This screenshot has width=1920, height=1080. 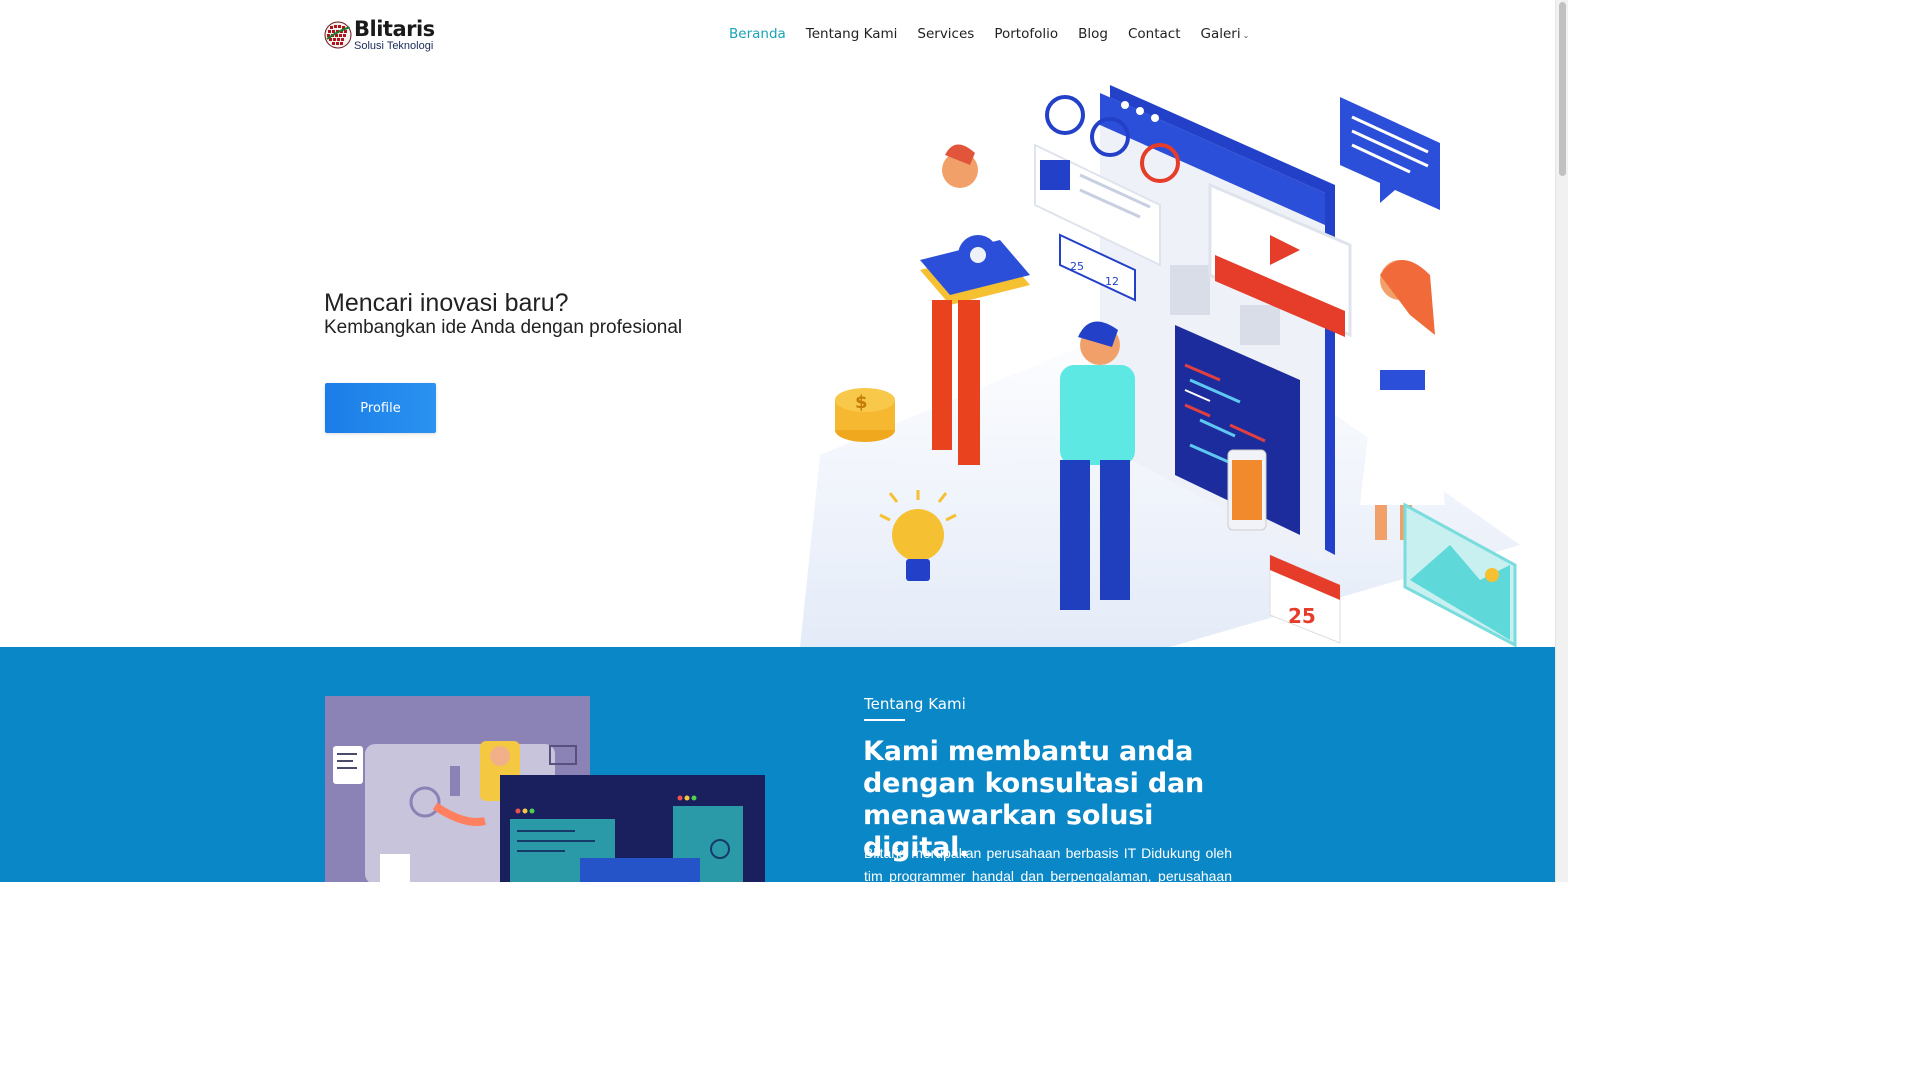 I want to click on nav-item-tentang-kami: Tentang Kami, so click(x=852, y=34).